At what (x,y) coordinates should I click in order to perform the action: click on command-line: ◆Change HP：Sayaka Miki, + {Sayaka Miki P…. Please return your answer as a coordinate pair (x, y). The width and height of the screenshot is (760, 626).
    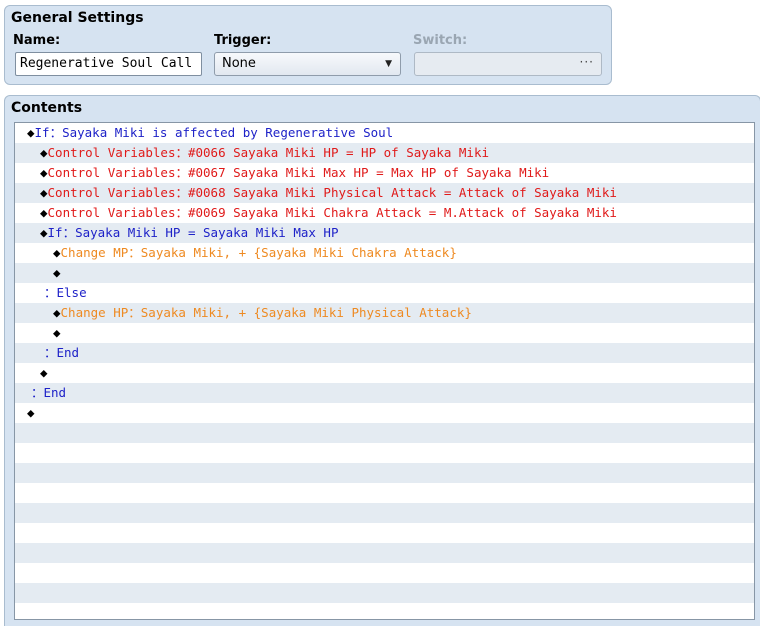
    Looking at the image, I should click on (262, 313).